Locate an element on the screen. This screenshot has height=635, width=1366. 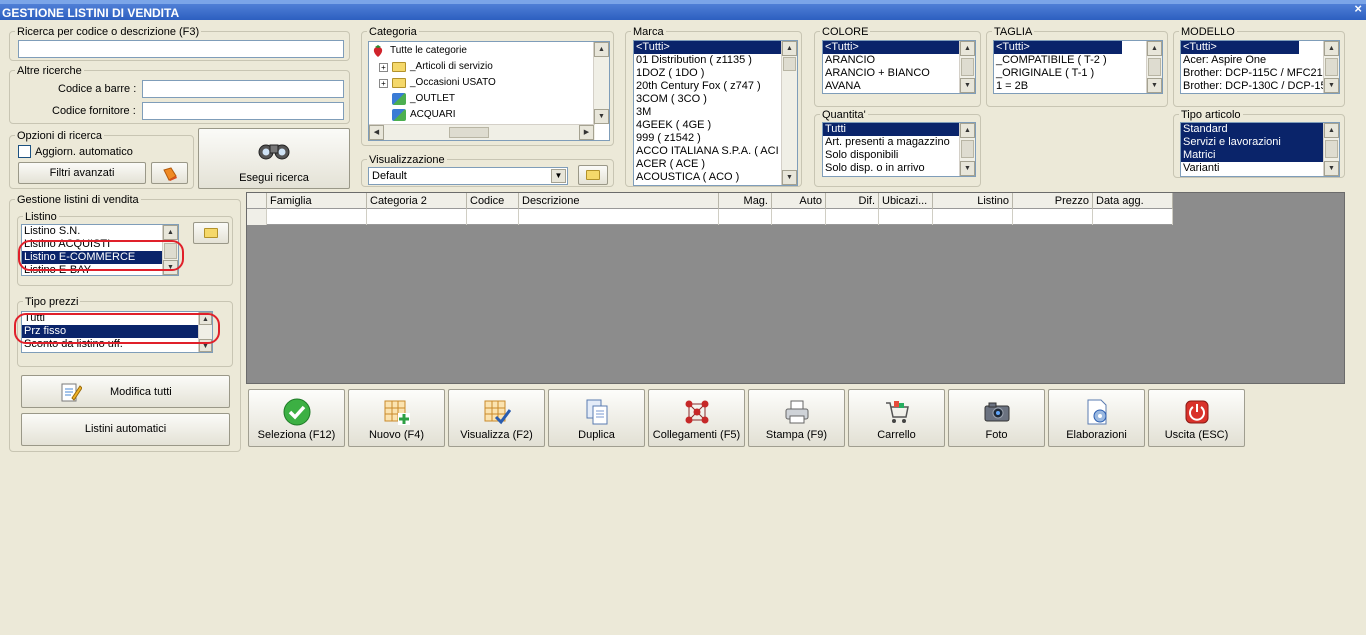
listino-folder-button is located at coordinates (211, 233).